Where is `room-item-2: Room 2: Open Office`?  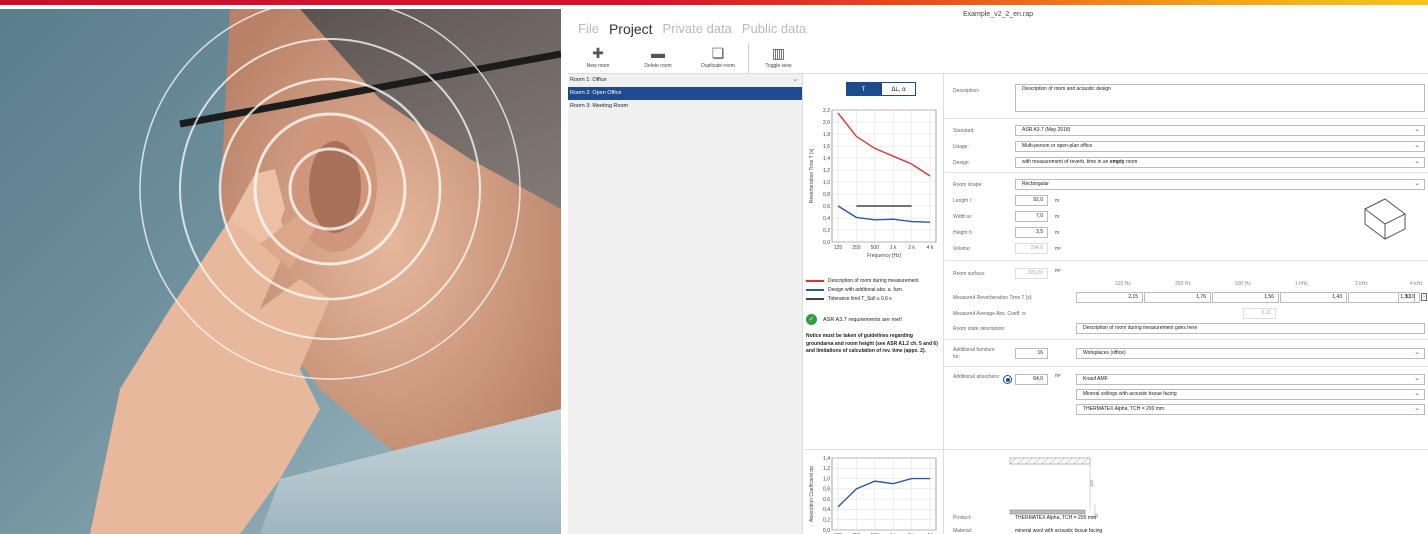
room-item-2: Room 2: Open Office is located at coordinates (685, 93).